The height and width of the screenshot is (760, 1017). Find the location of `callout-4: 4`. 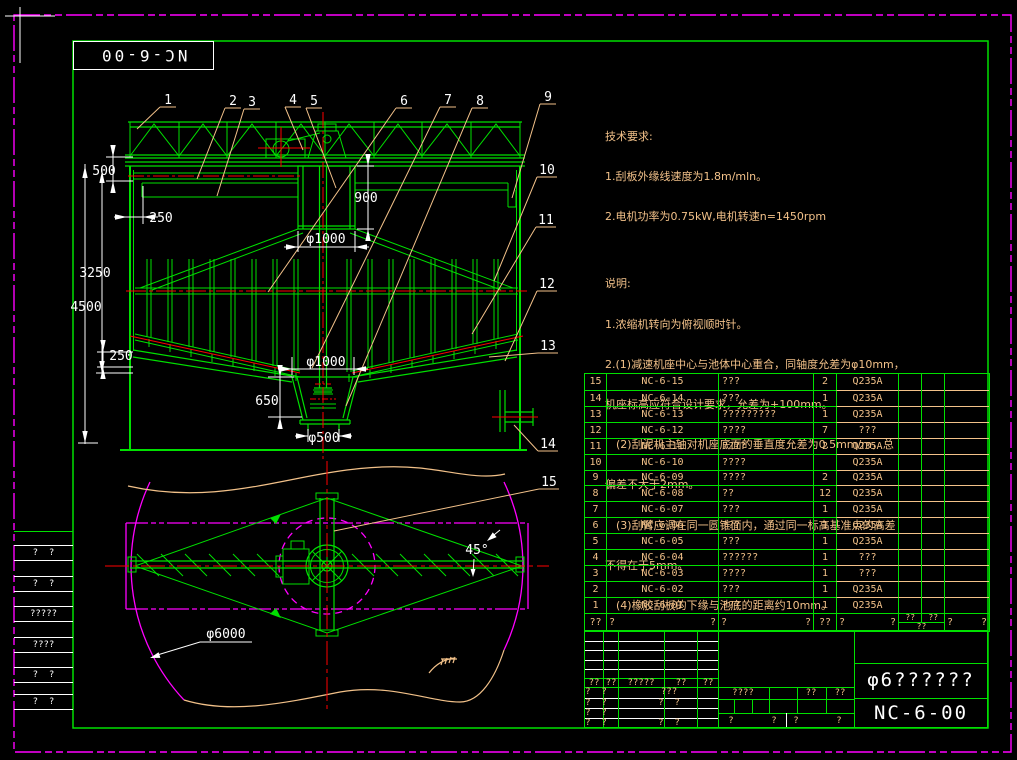

callout-4: 4 is located at coordinates (293, 100).